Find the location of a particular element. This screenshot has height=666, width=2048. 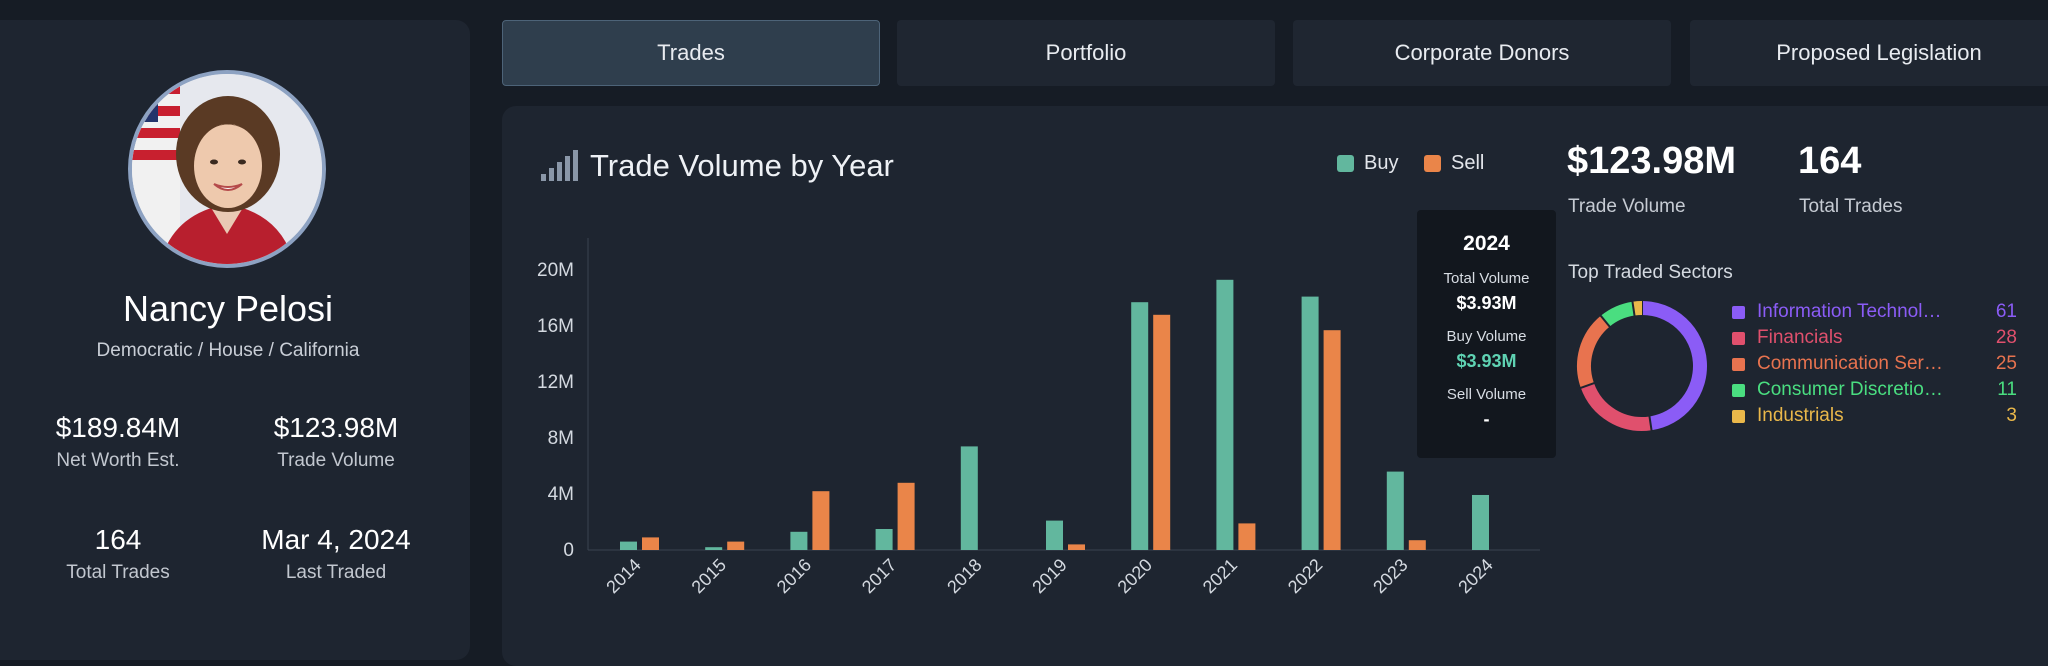

sector-count: 28 is located at coordinates (2006, 337).